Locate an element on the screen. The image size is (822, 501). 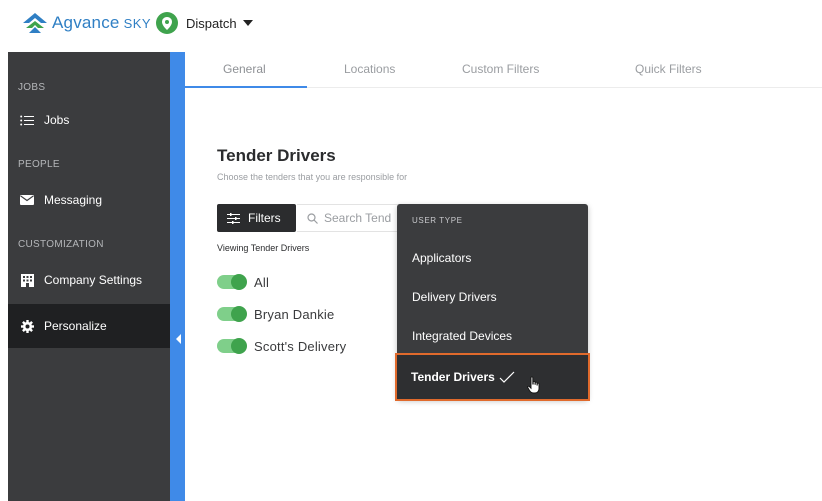
sidebar-item-personalize: Personalize is located at coordinates (89, 326).